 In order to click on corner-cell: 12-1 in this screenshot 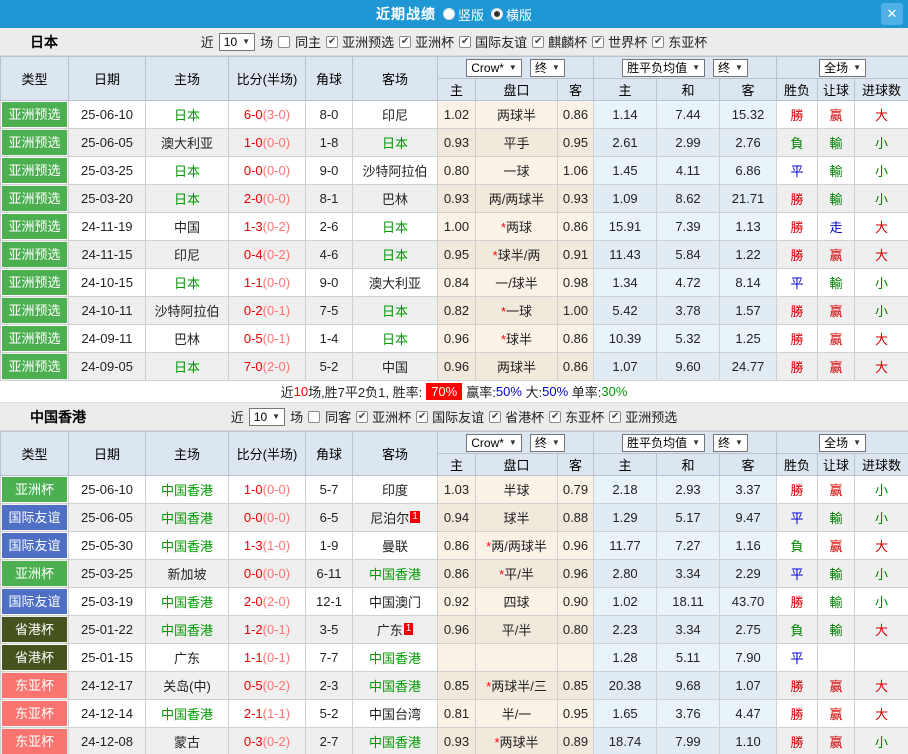, I will do `click(329, 601)`.